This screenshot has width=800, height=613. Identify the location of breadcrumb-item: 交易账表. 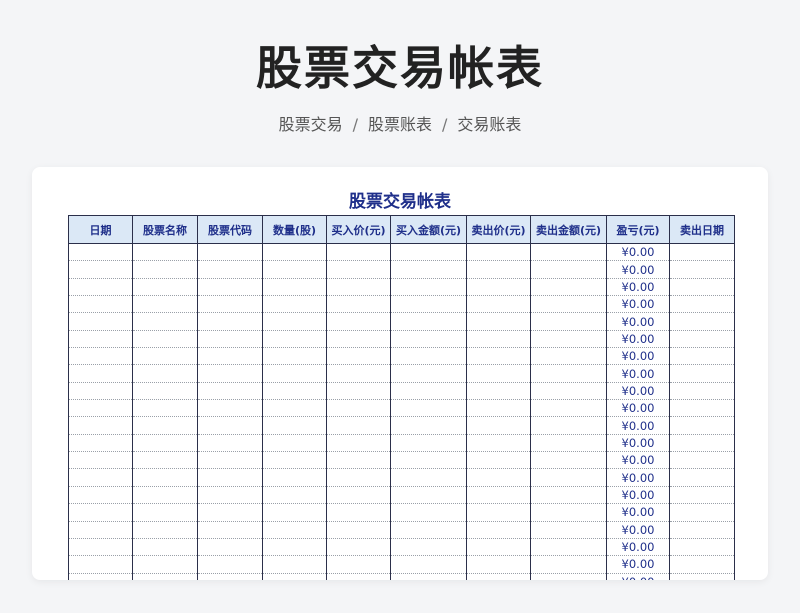
(489, 124).